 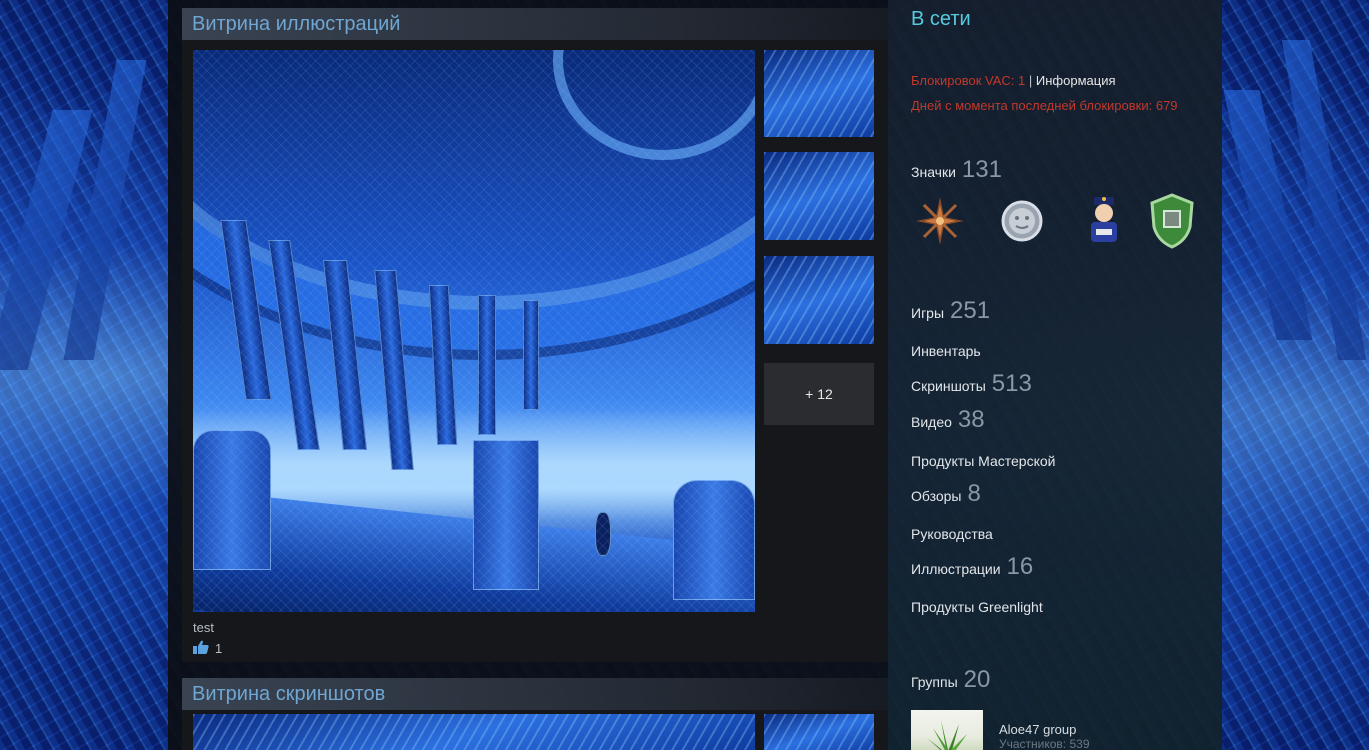 I want to click on screenshot-thumbnail, so click(x=819, y=732).